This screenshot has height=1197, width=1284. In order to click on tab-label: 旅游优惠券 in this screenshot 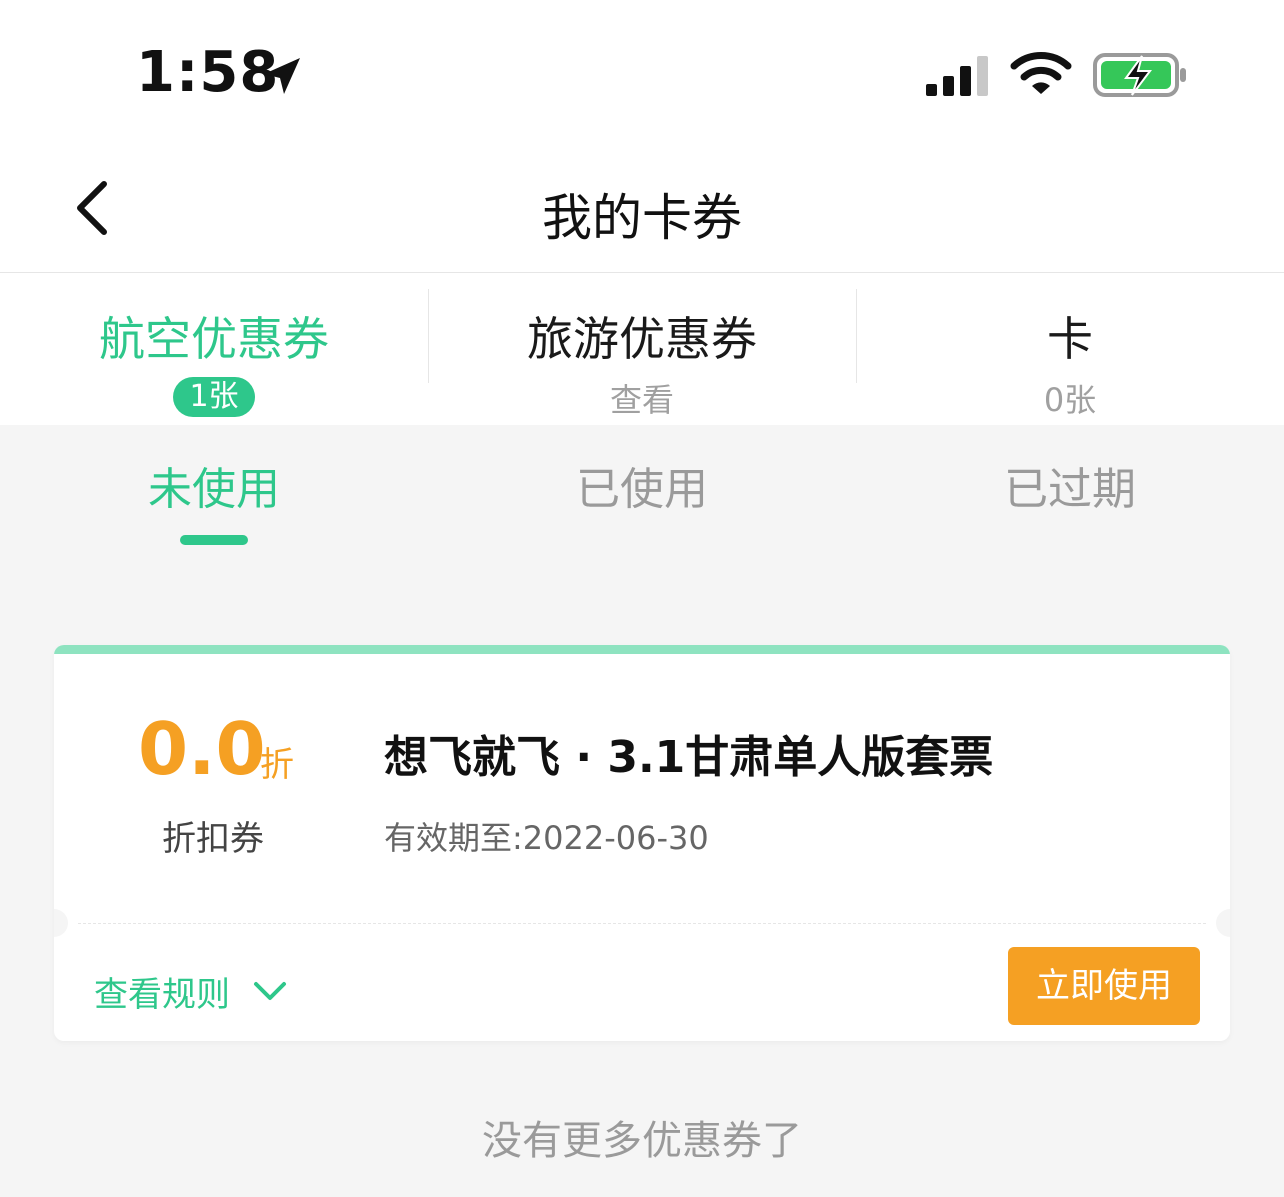, I will do `click(642, 339)`.